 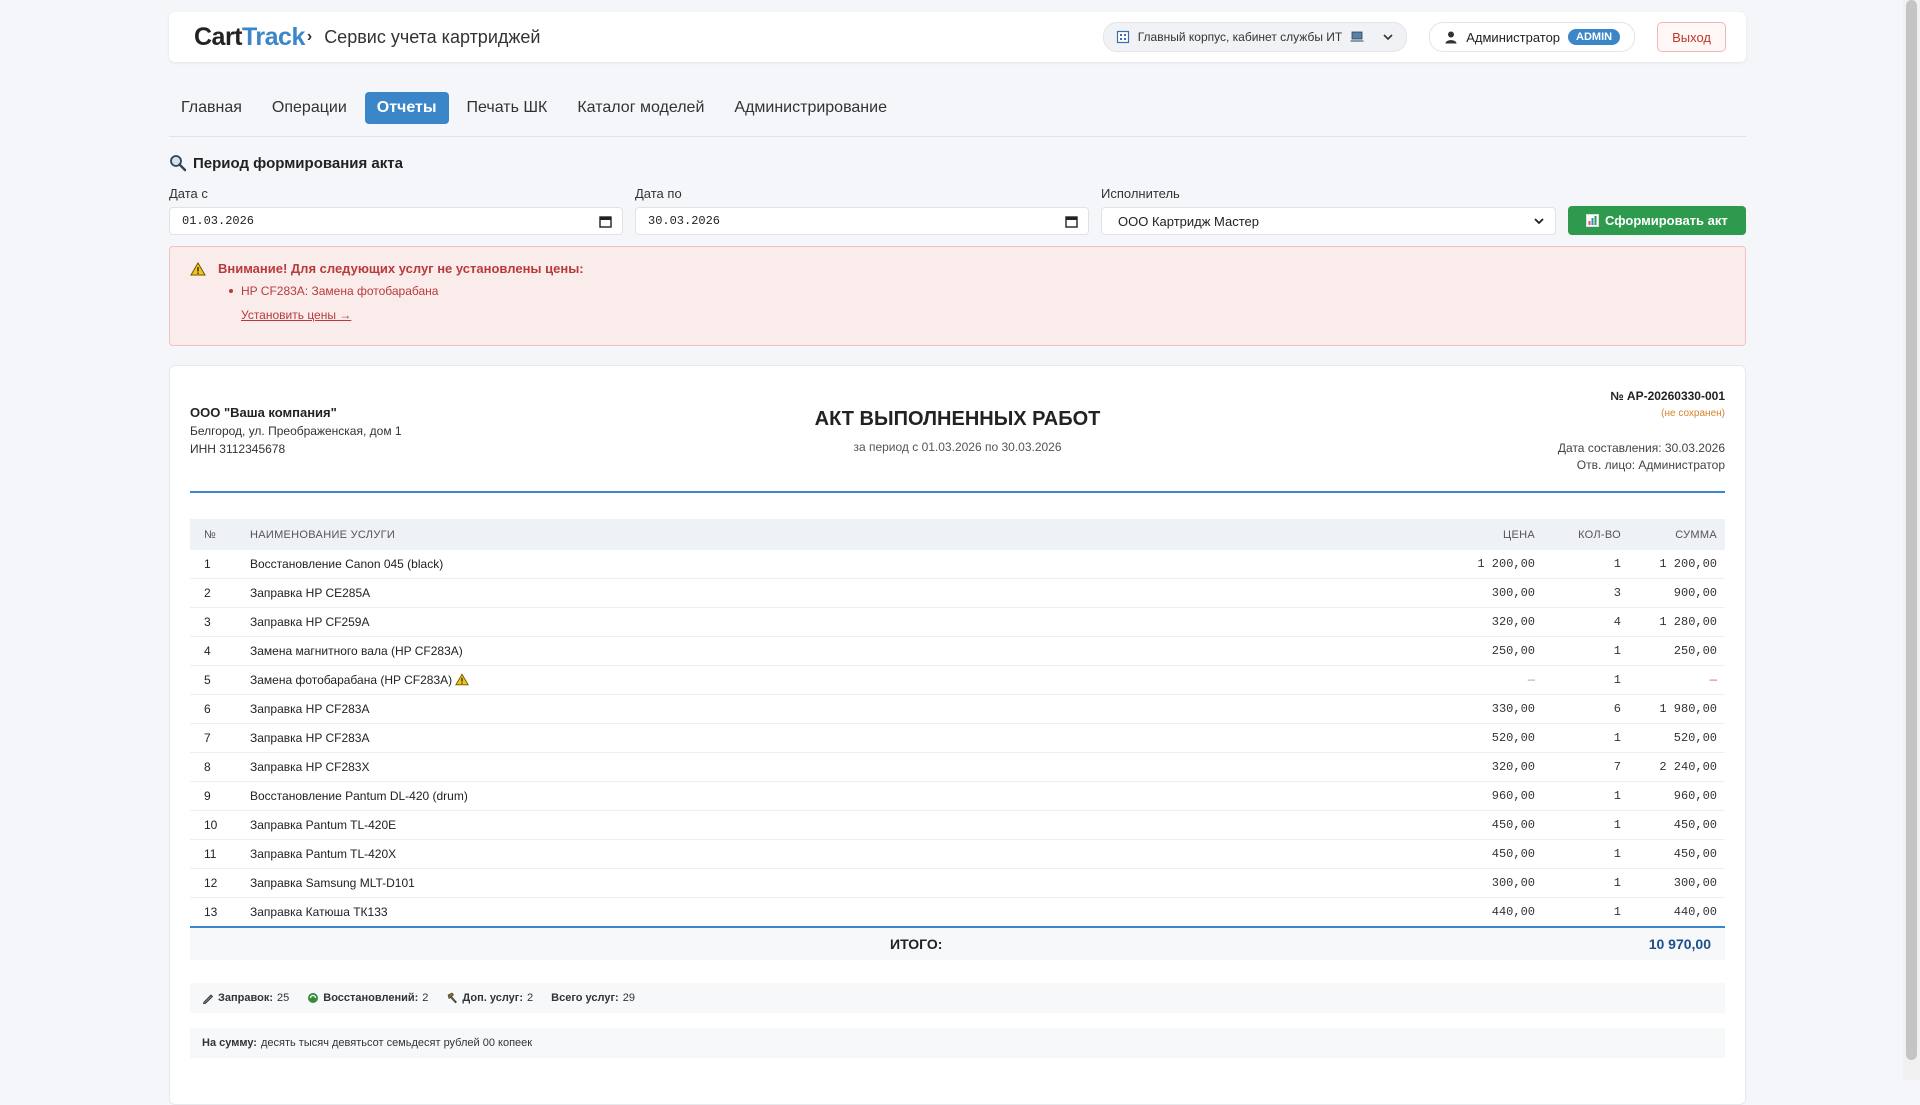 I want to click on date-from-label: Дата с, so click(x=188, y=193).